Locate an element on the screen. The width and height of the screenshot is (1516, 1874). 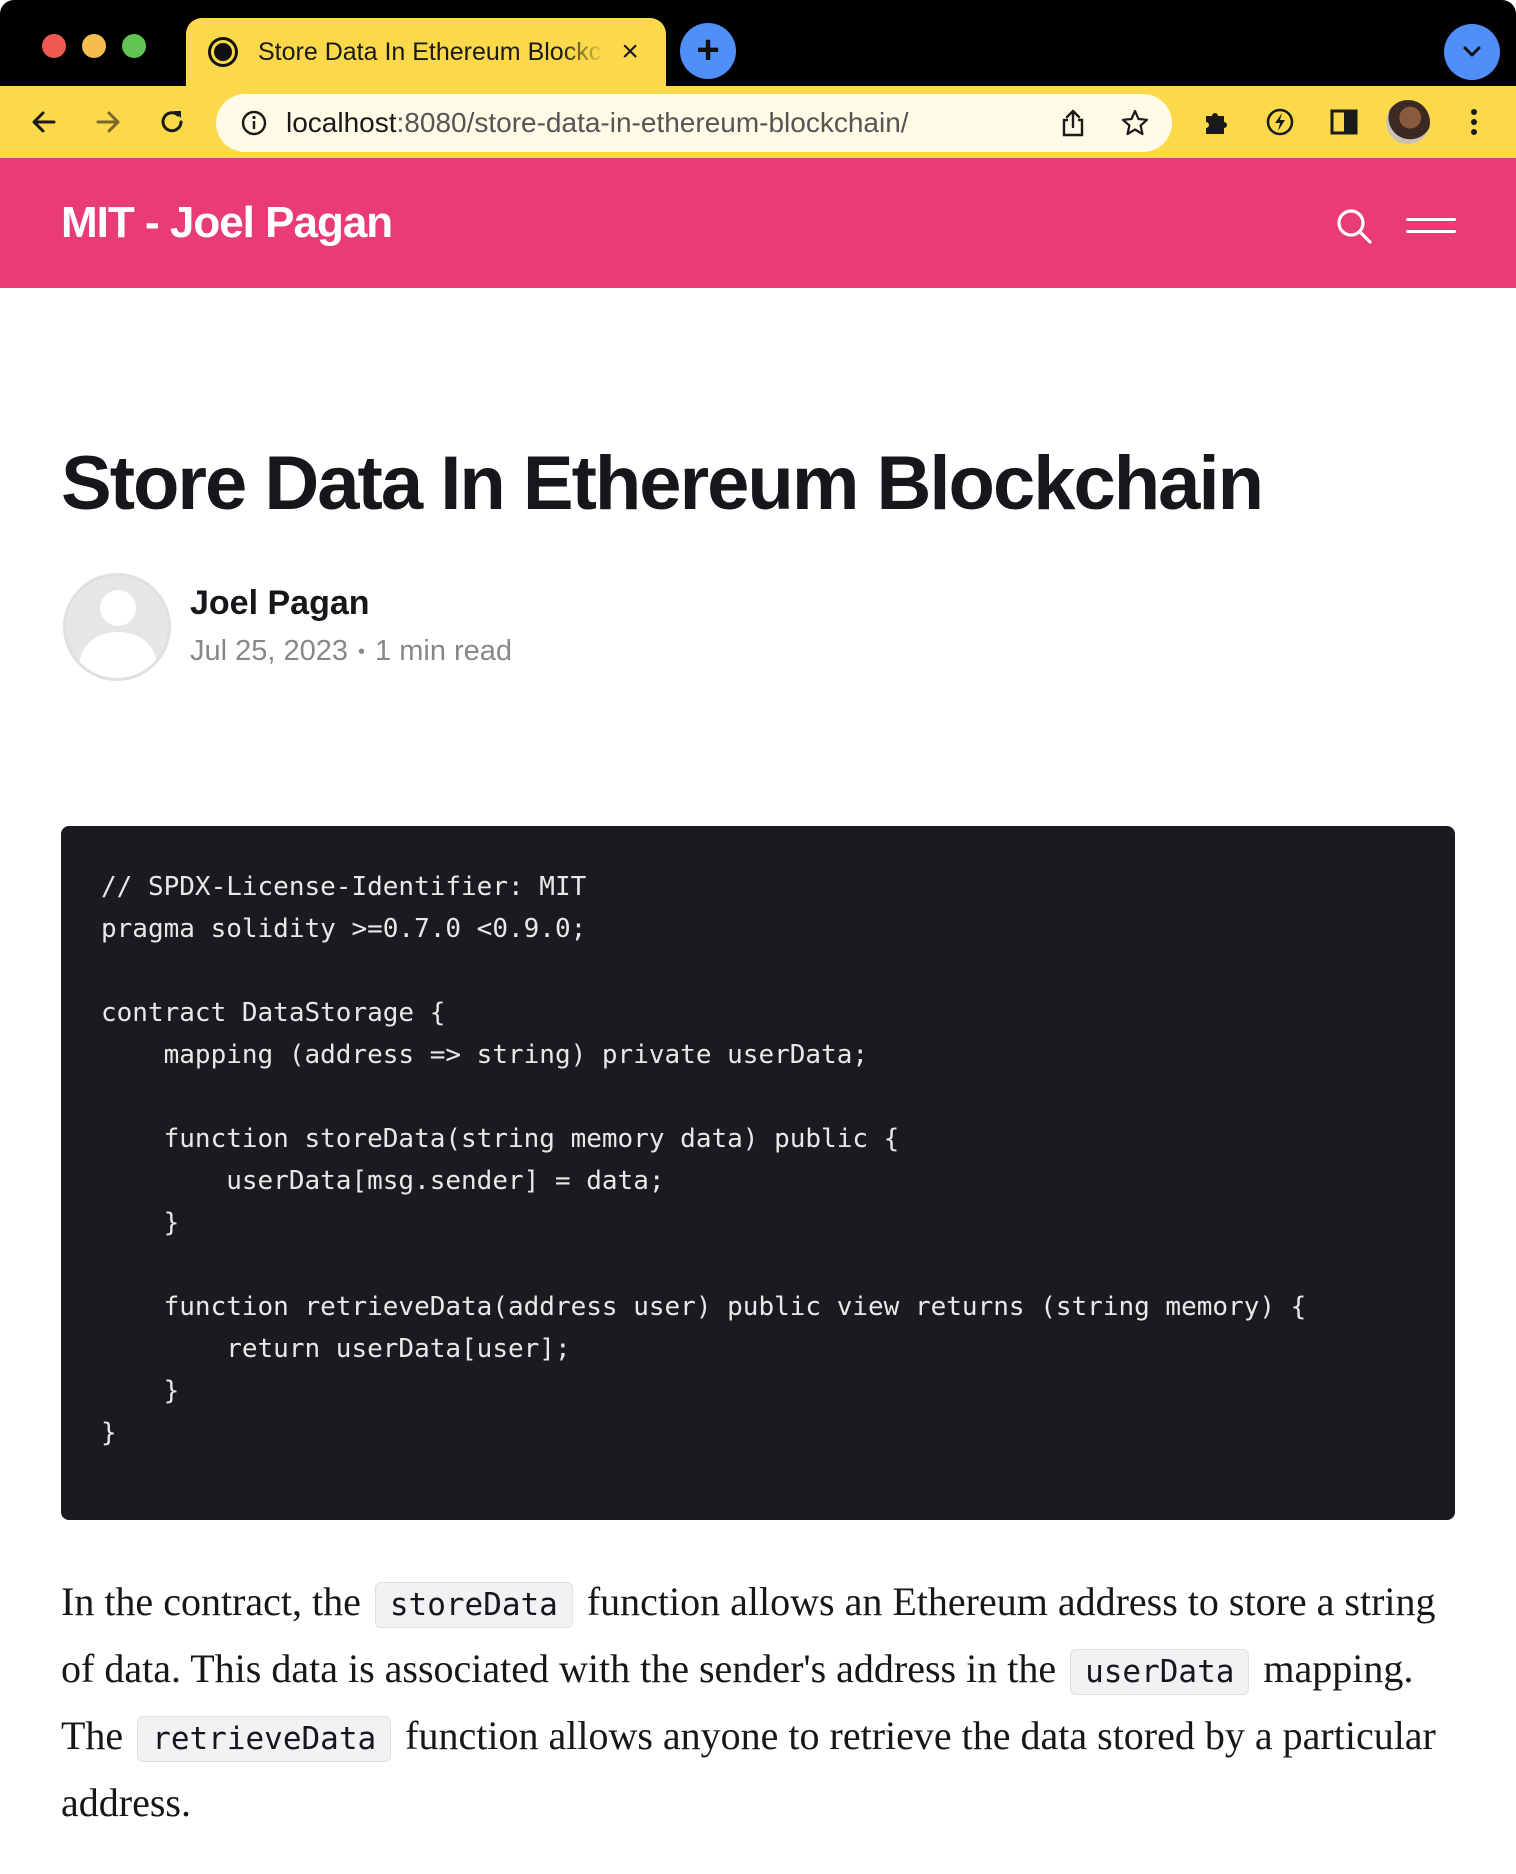
forward-button is located at coordinates (108, 122).